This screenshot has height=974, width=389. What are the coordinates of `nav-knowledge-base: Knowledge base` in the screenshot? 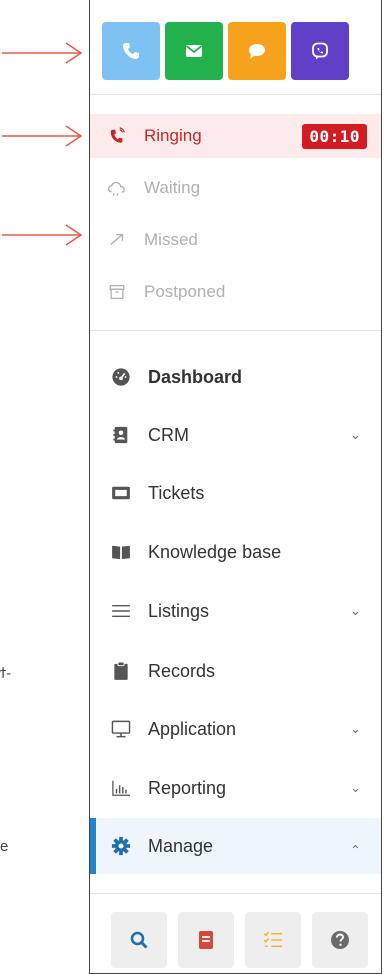 It's located at (235, 552).